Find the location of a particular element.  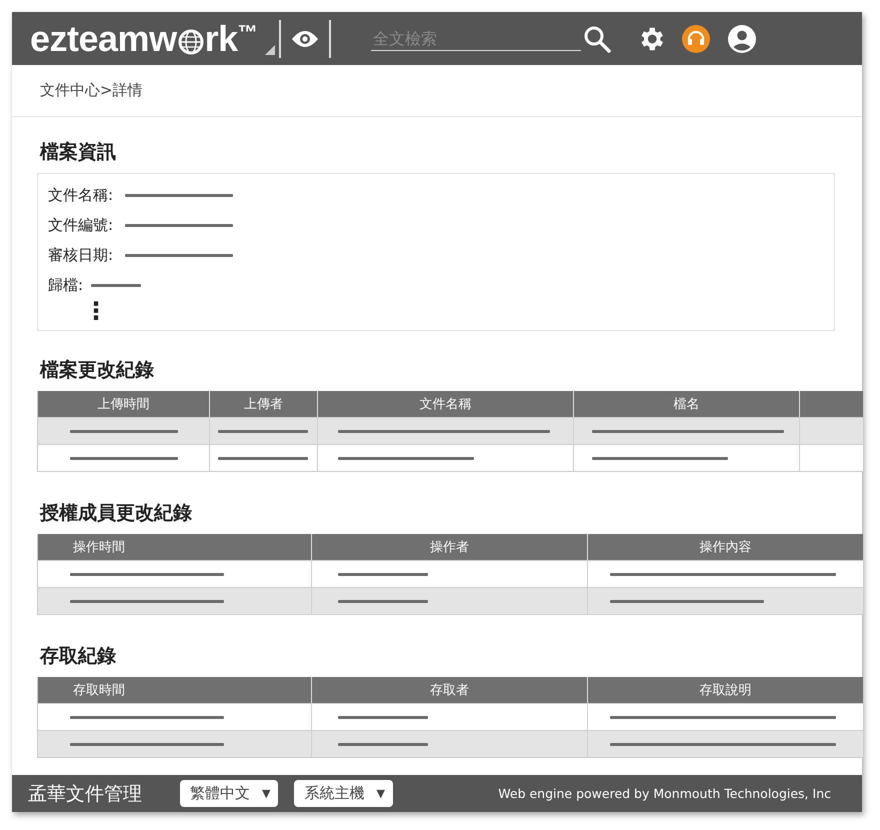

user-avatar-icon is located at coordinates (742, 38).